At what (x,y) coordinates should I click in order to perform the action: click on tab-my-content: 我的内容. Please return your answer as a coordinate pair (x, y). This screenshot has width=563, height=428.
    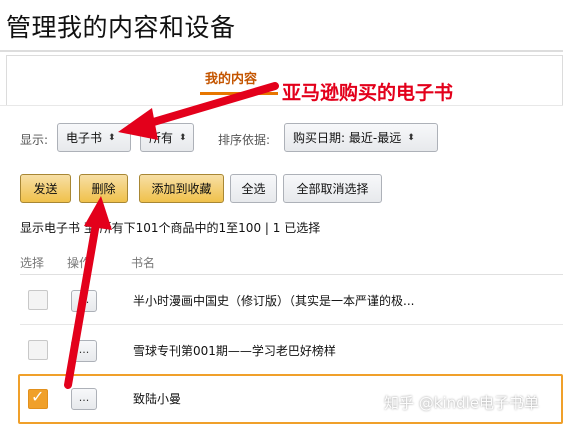
    Looking at the image, I should click on (231, 77).